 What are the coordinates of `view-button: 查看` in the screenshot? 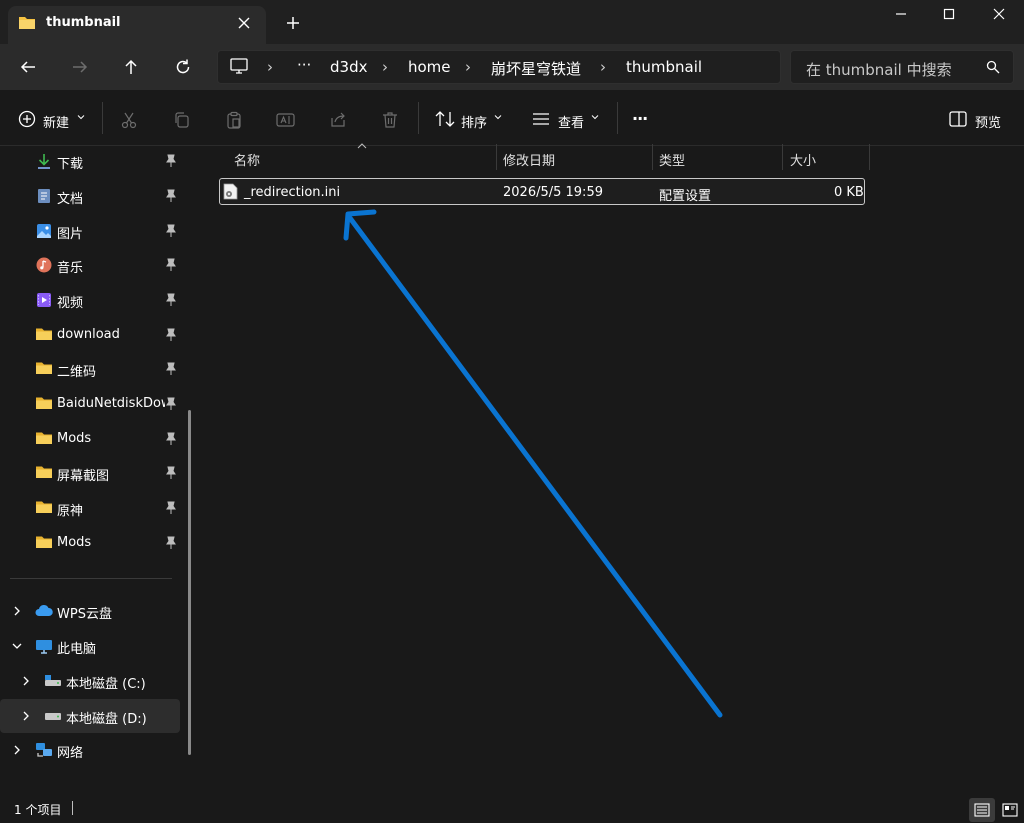 It's located at (571, 121).